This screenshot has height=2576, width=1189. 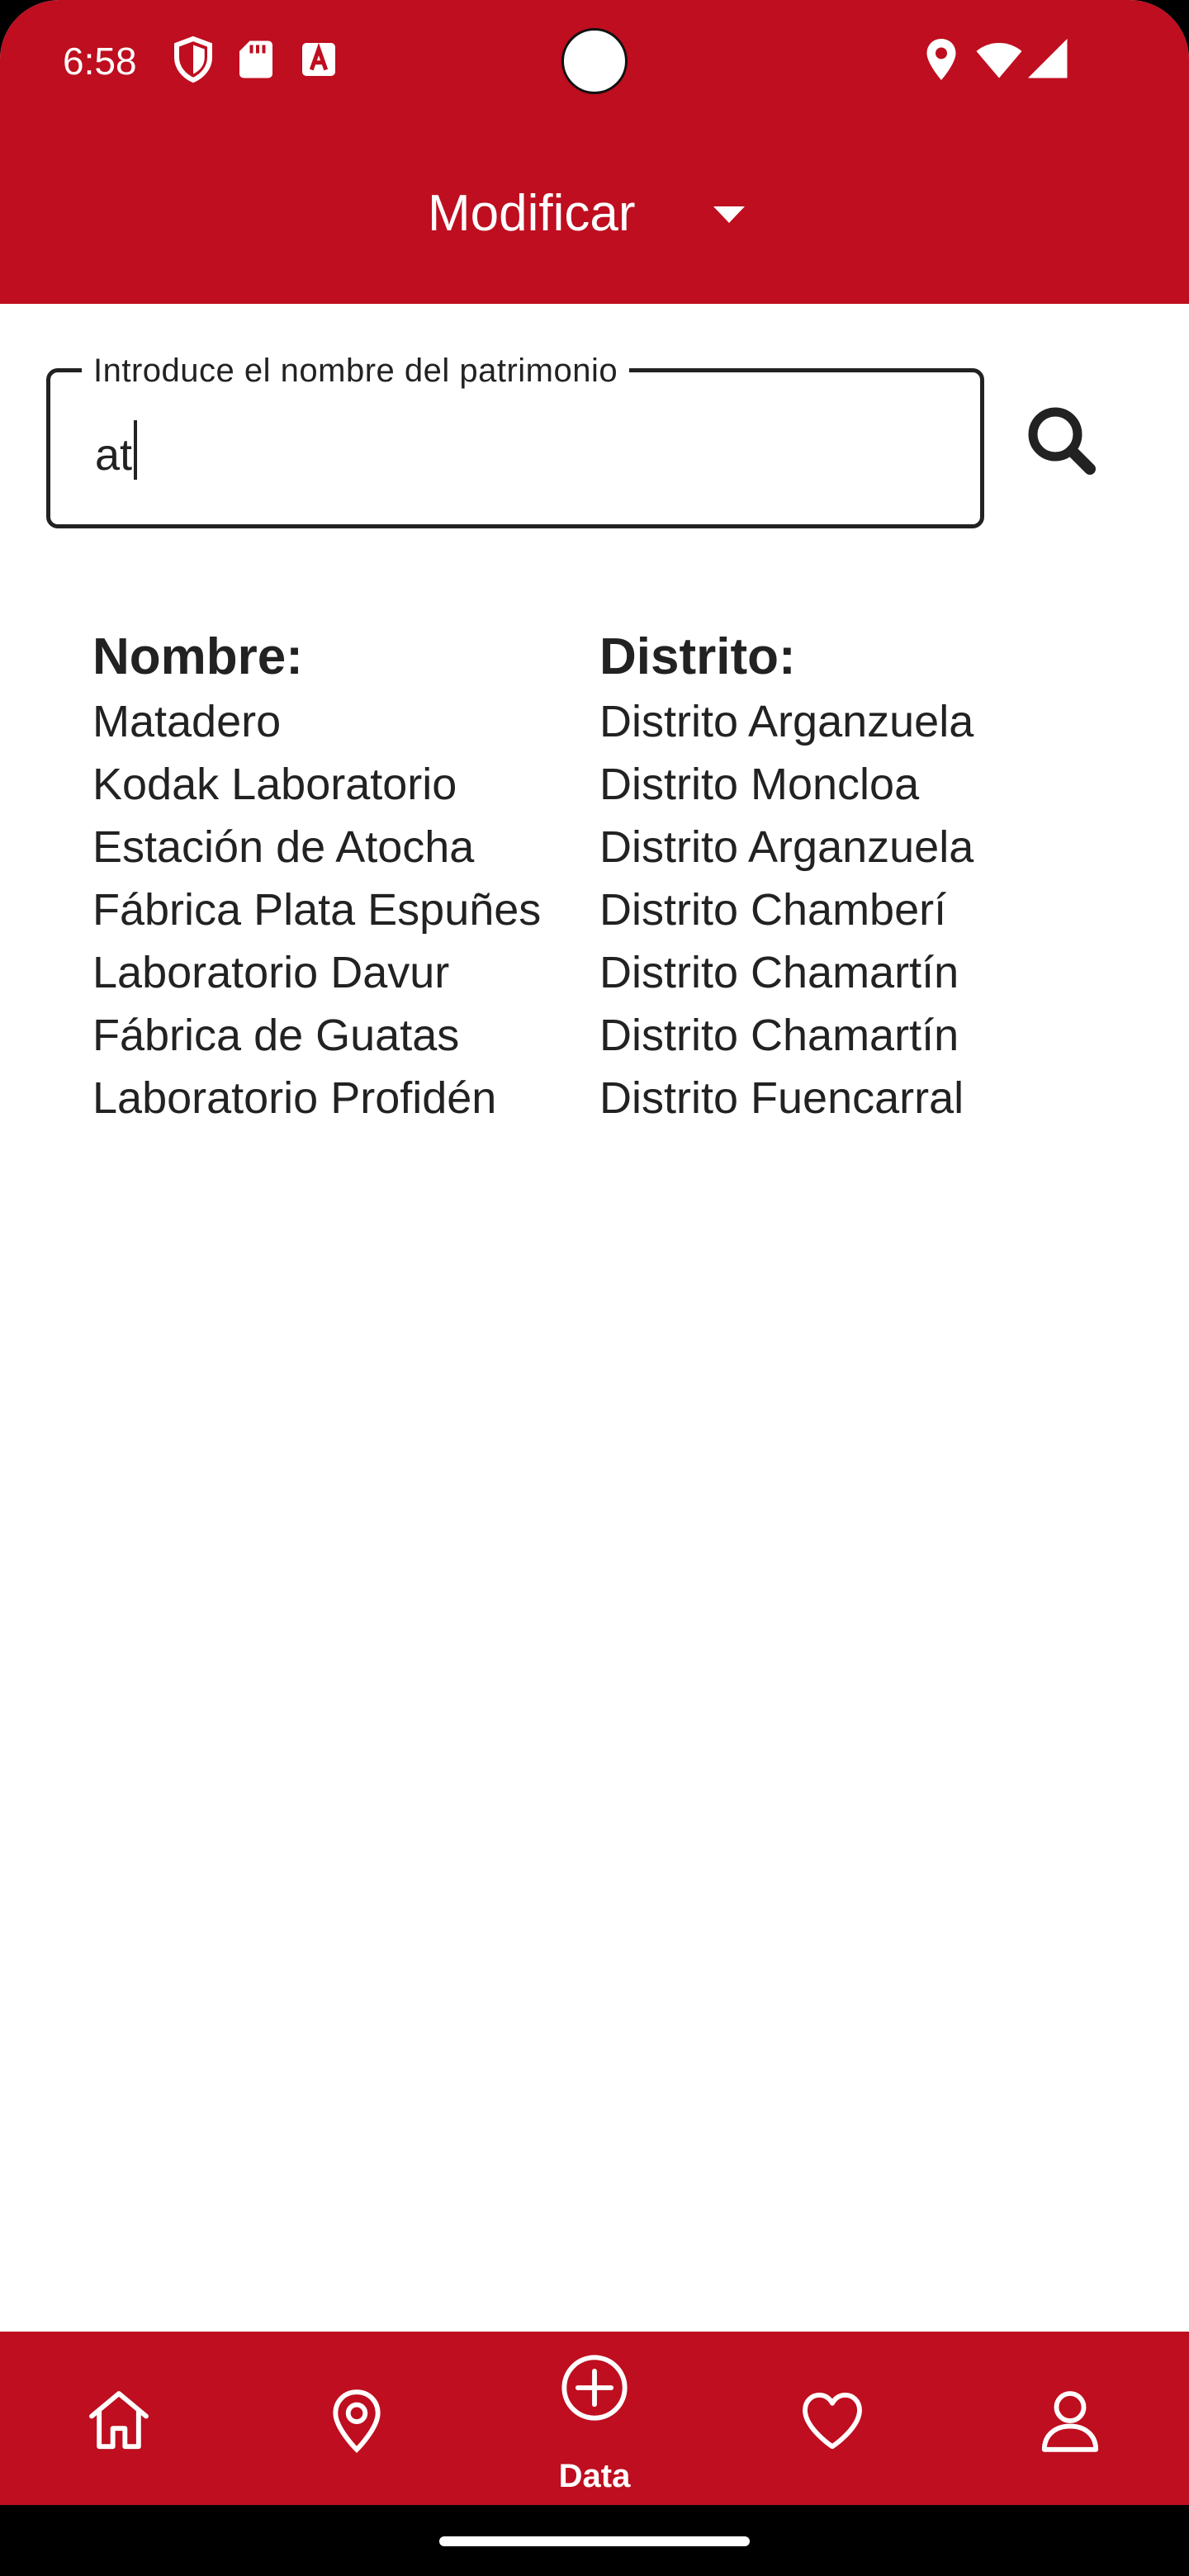 What do you see at coordinates (594, 61) in the screenshot?
I see `front-camera` at bounding box center [594, 61].